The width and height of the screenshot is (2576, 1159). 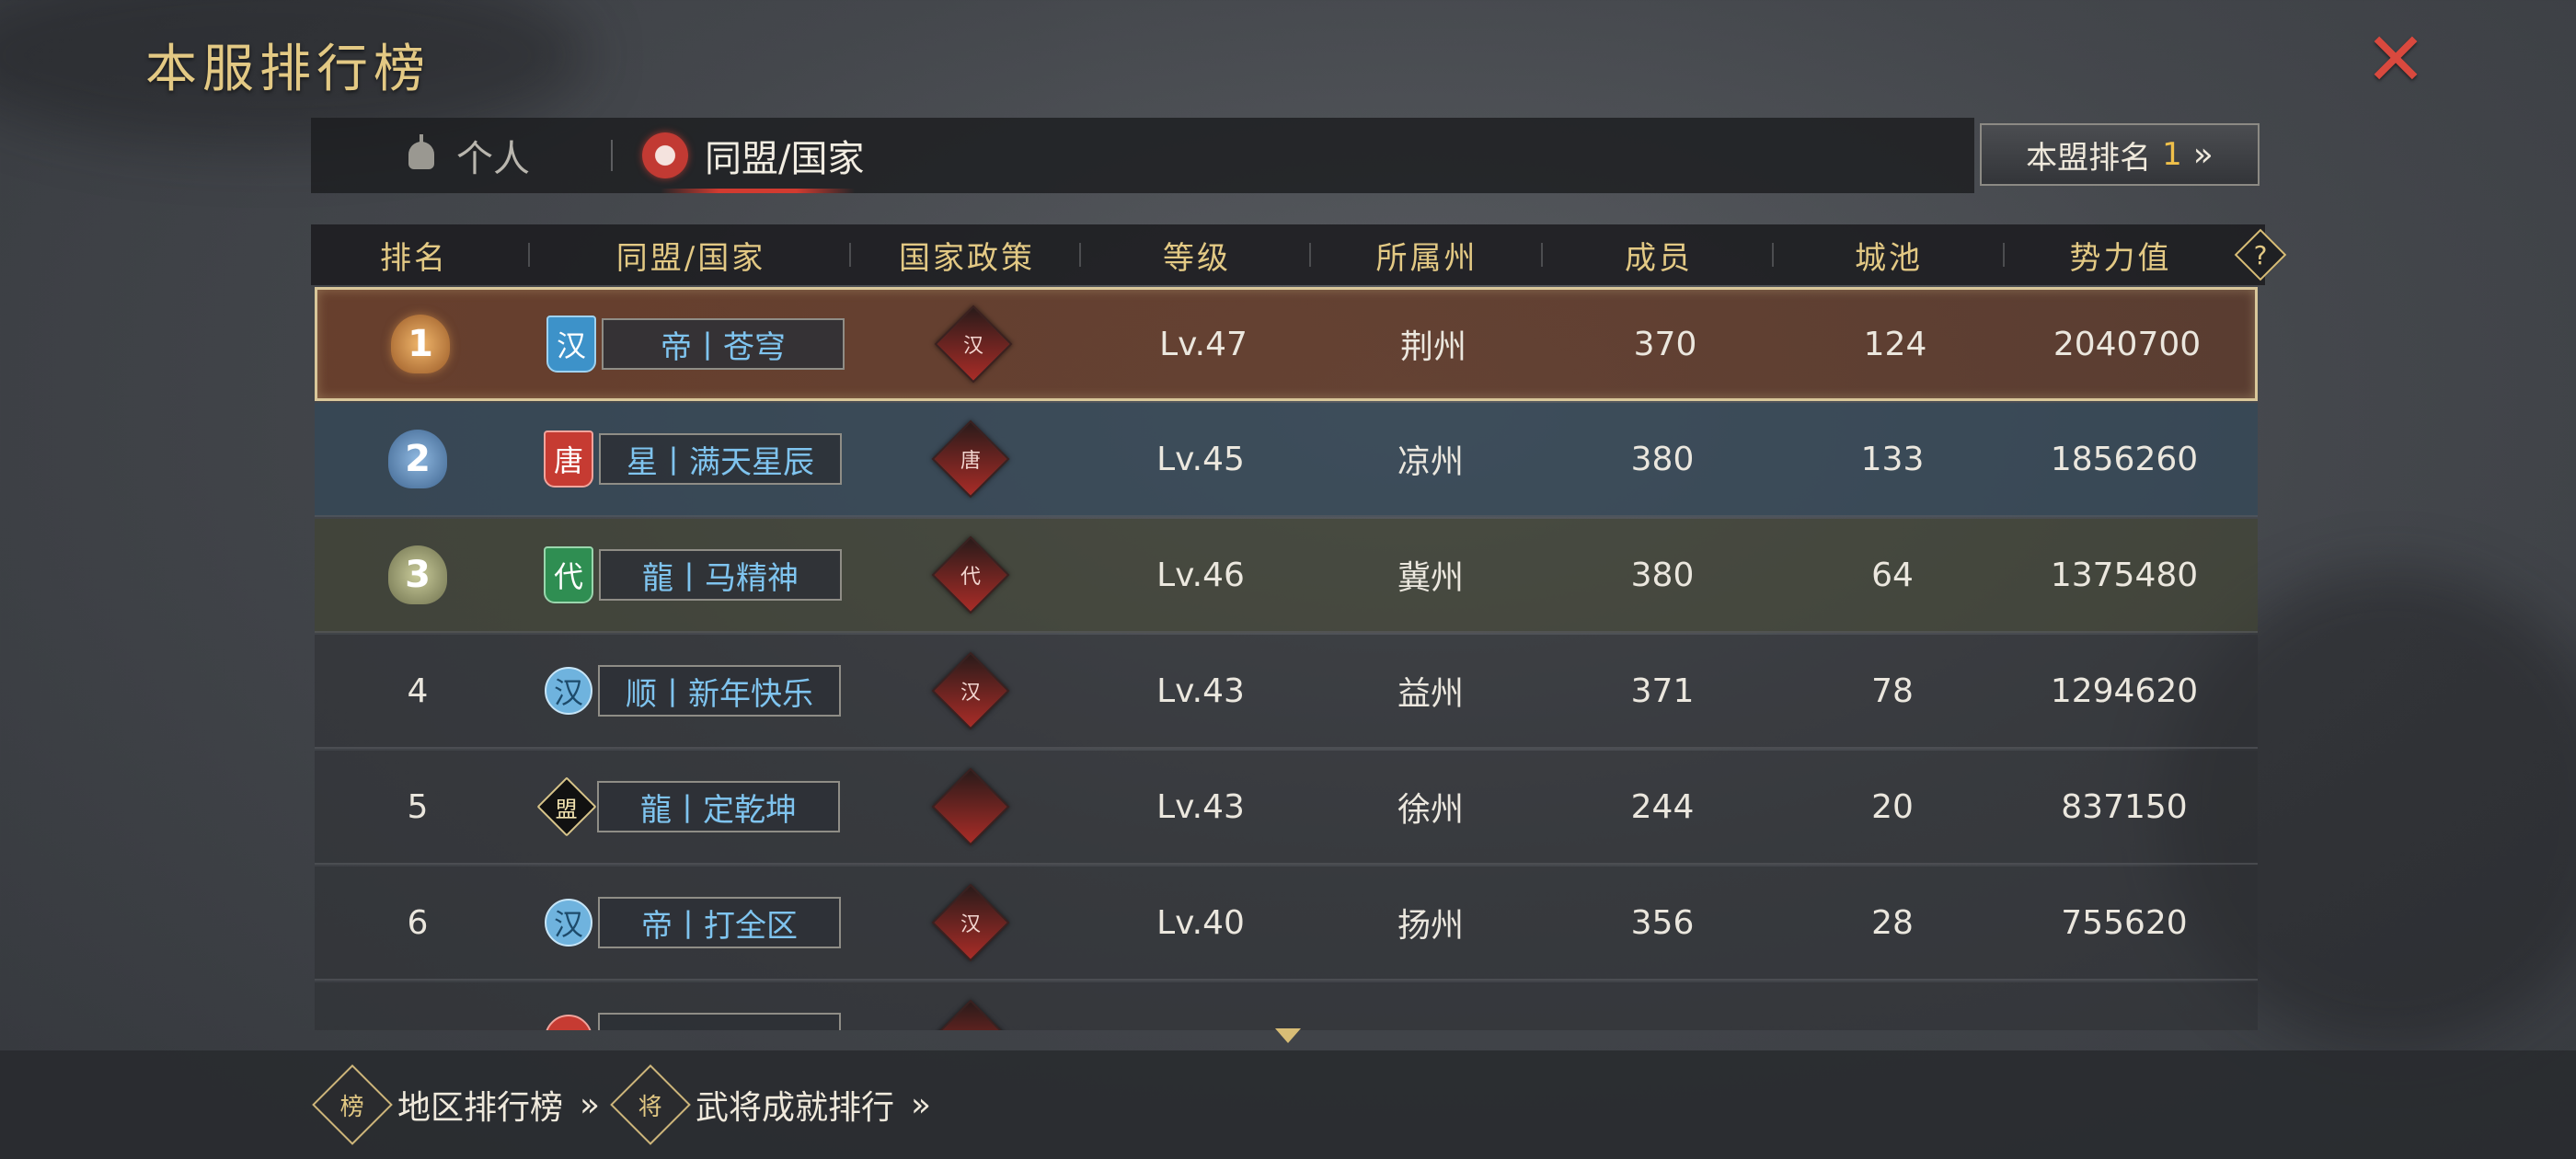 What do you see at coordinates (1200, 459) in the screenshot?
I see `level-value: Lv.45` at bounding box center [1200, 459].